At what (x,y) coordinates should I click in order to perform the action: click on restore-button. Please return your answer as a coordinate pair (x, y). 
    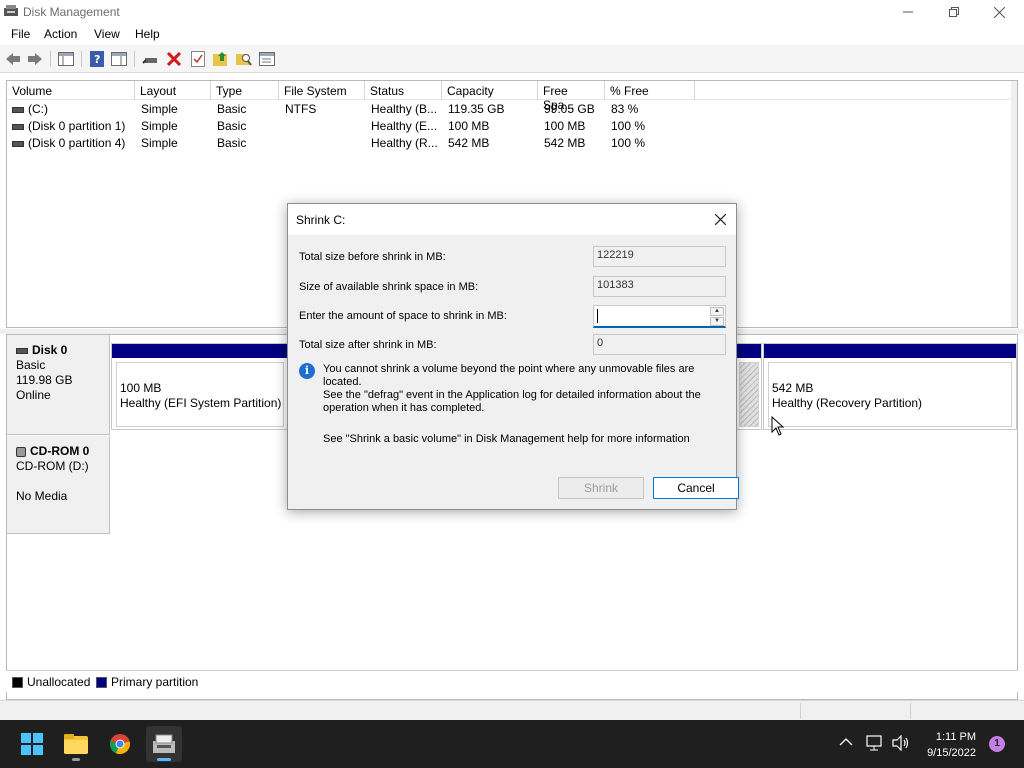
    Looking at the image, I should click on (954, 12).